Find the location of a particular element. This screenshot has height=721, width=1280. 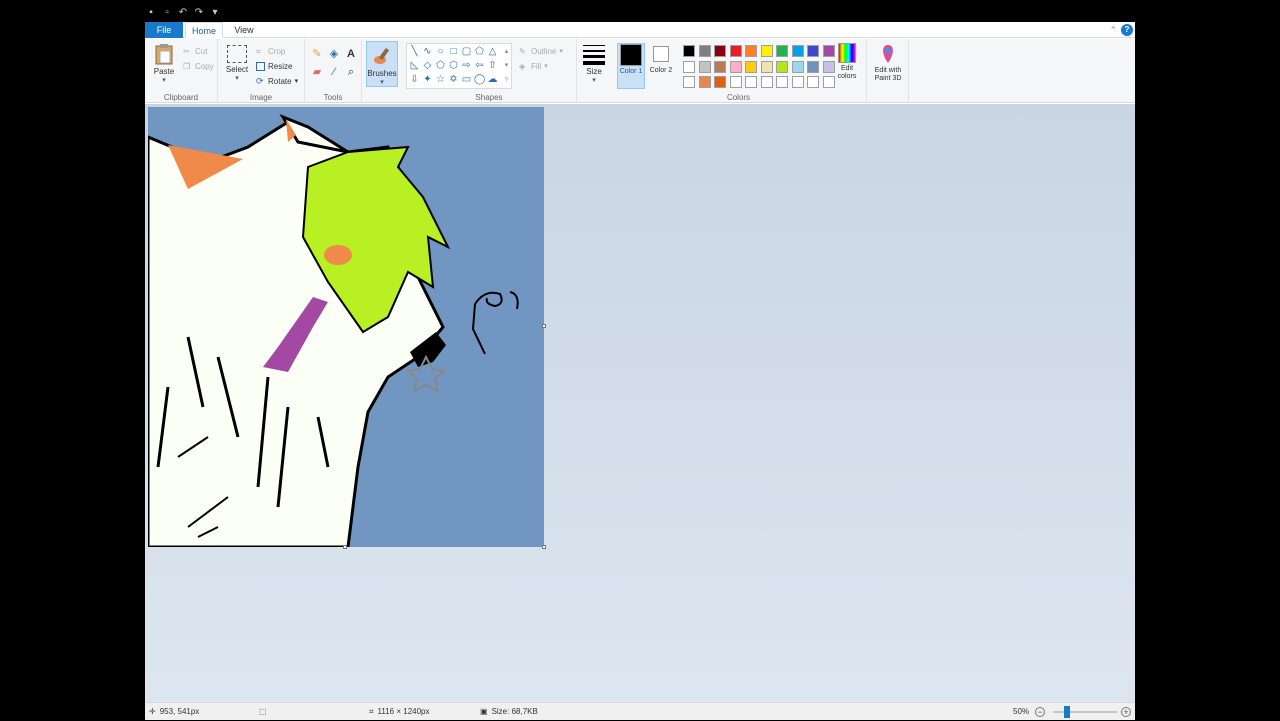

eraser-icon: ▰ is located at coordinates (317, 72).